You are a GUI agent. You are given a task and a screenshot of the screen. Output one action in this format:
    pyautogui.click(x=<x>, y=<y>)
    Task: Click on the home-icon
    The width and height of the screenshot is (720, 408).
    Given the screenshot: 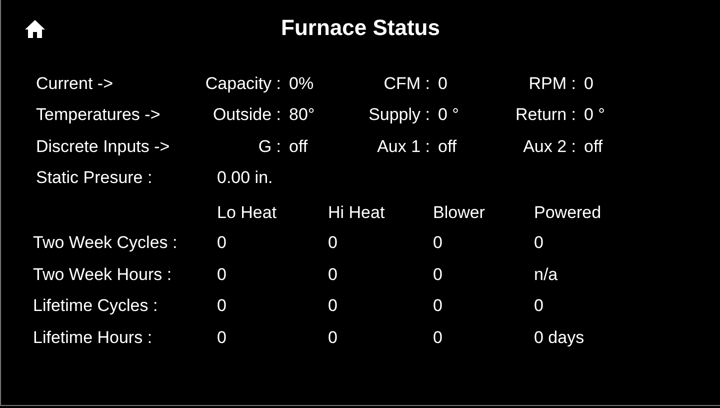 What is the action you would take?
    pyautogui.click(x=35, y=29)
    